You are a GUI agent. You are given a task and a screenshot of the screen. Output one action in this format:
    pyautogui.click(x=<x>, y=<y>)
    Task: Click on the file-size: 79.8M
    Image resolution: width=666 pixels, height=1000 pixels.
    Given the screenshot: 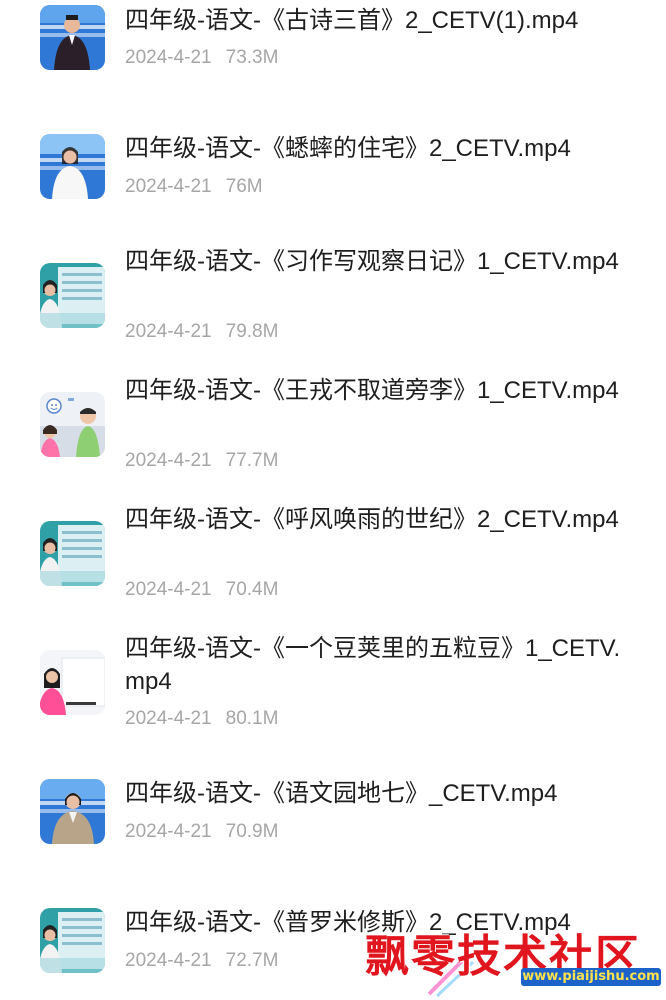 What is the action you would take?
    pyautogui.click(x=252, y=331)
    